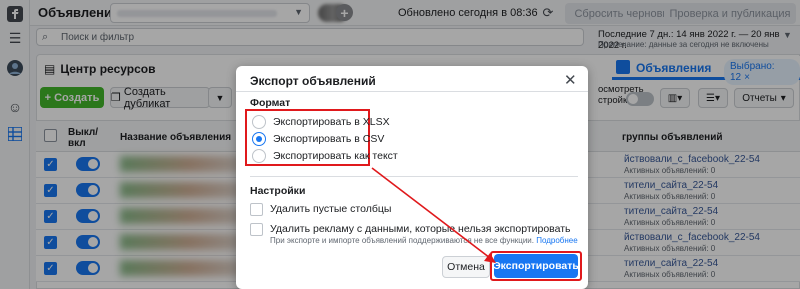 The width and height of the screenshot is (800, 289). Describe the element at coordinates (433, 215) in the screenshot. I see `annotation-arrow` at that location.